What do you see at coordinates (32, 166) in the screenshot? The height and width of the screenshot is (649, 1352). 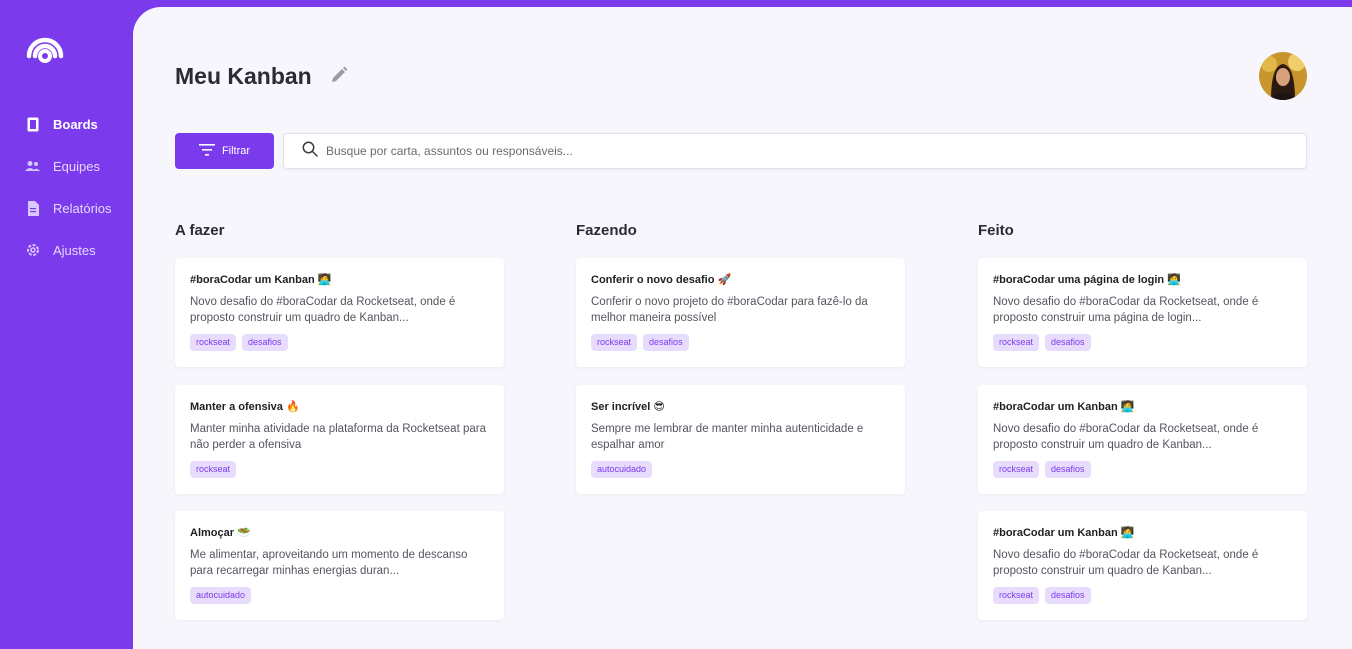 I see `team-icon` at bounding box center [32, 166].